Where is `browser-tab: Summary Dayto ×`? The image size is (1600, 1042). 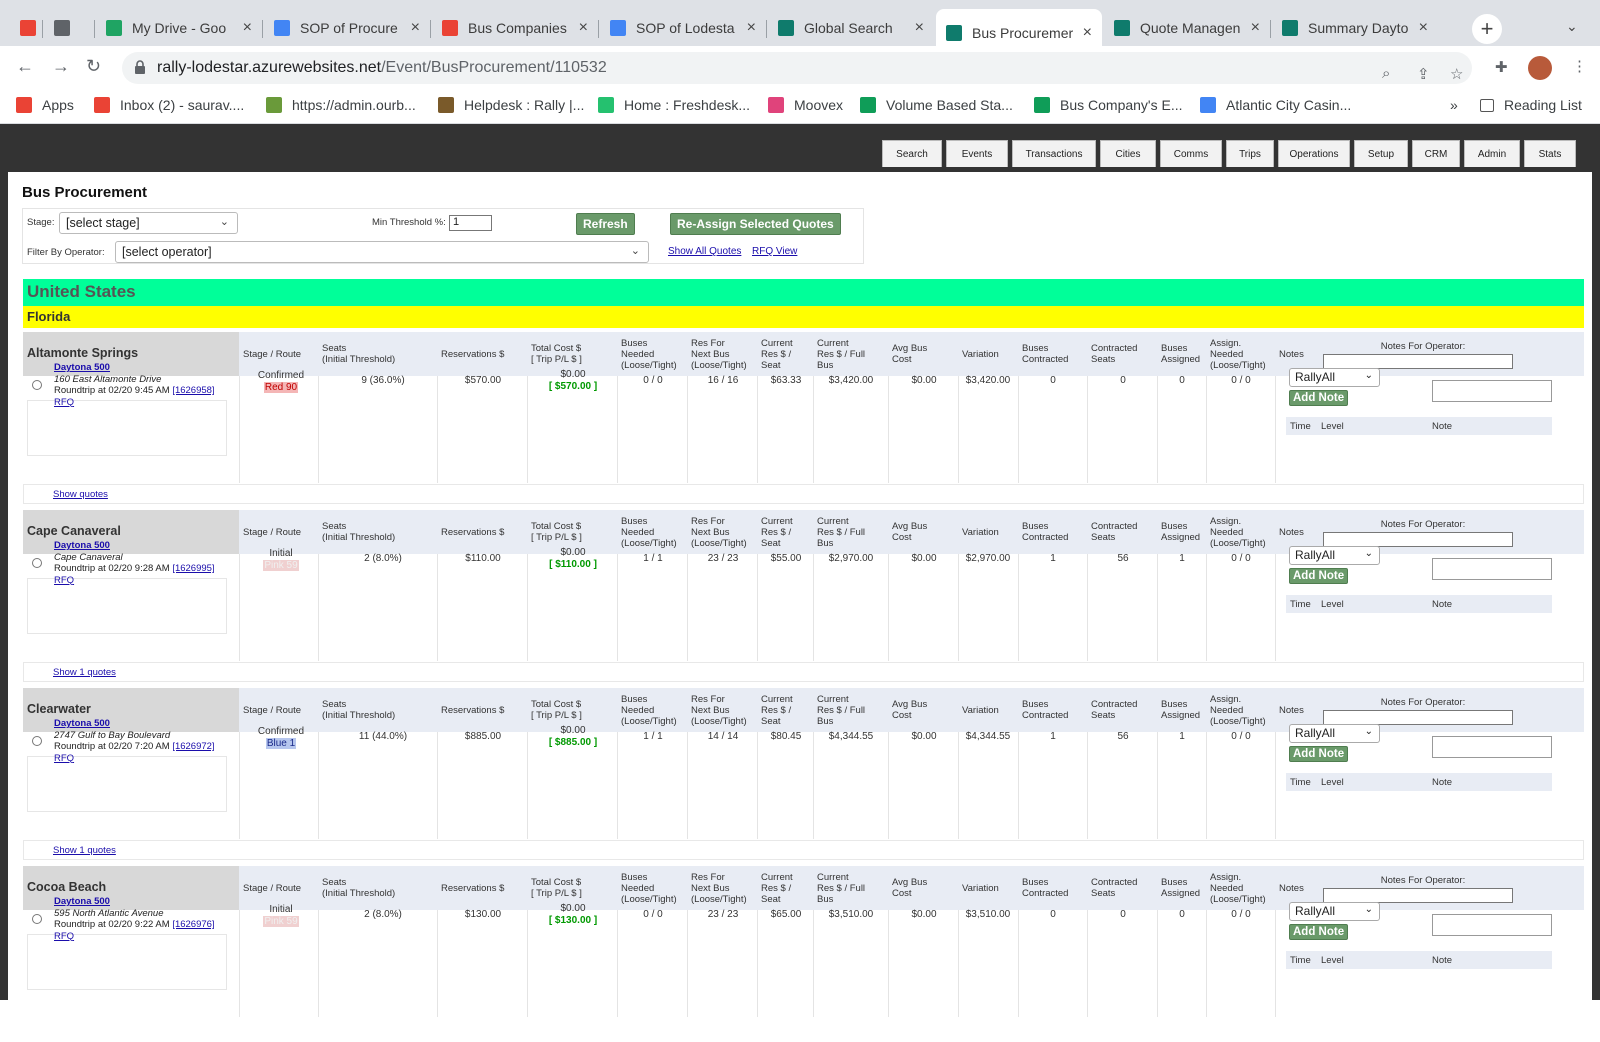
browser-tab: Summary Dayto × is located at coordinates (1355, 27).